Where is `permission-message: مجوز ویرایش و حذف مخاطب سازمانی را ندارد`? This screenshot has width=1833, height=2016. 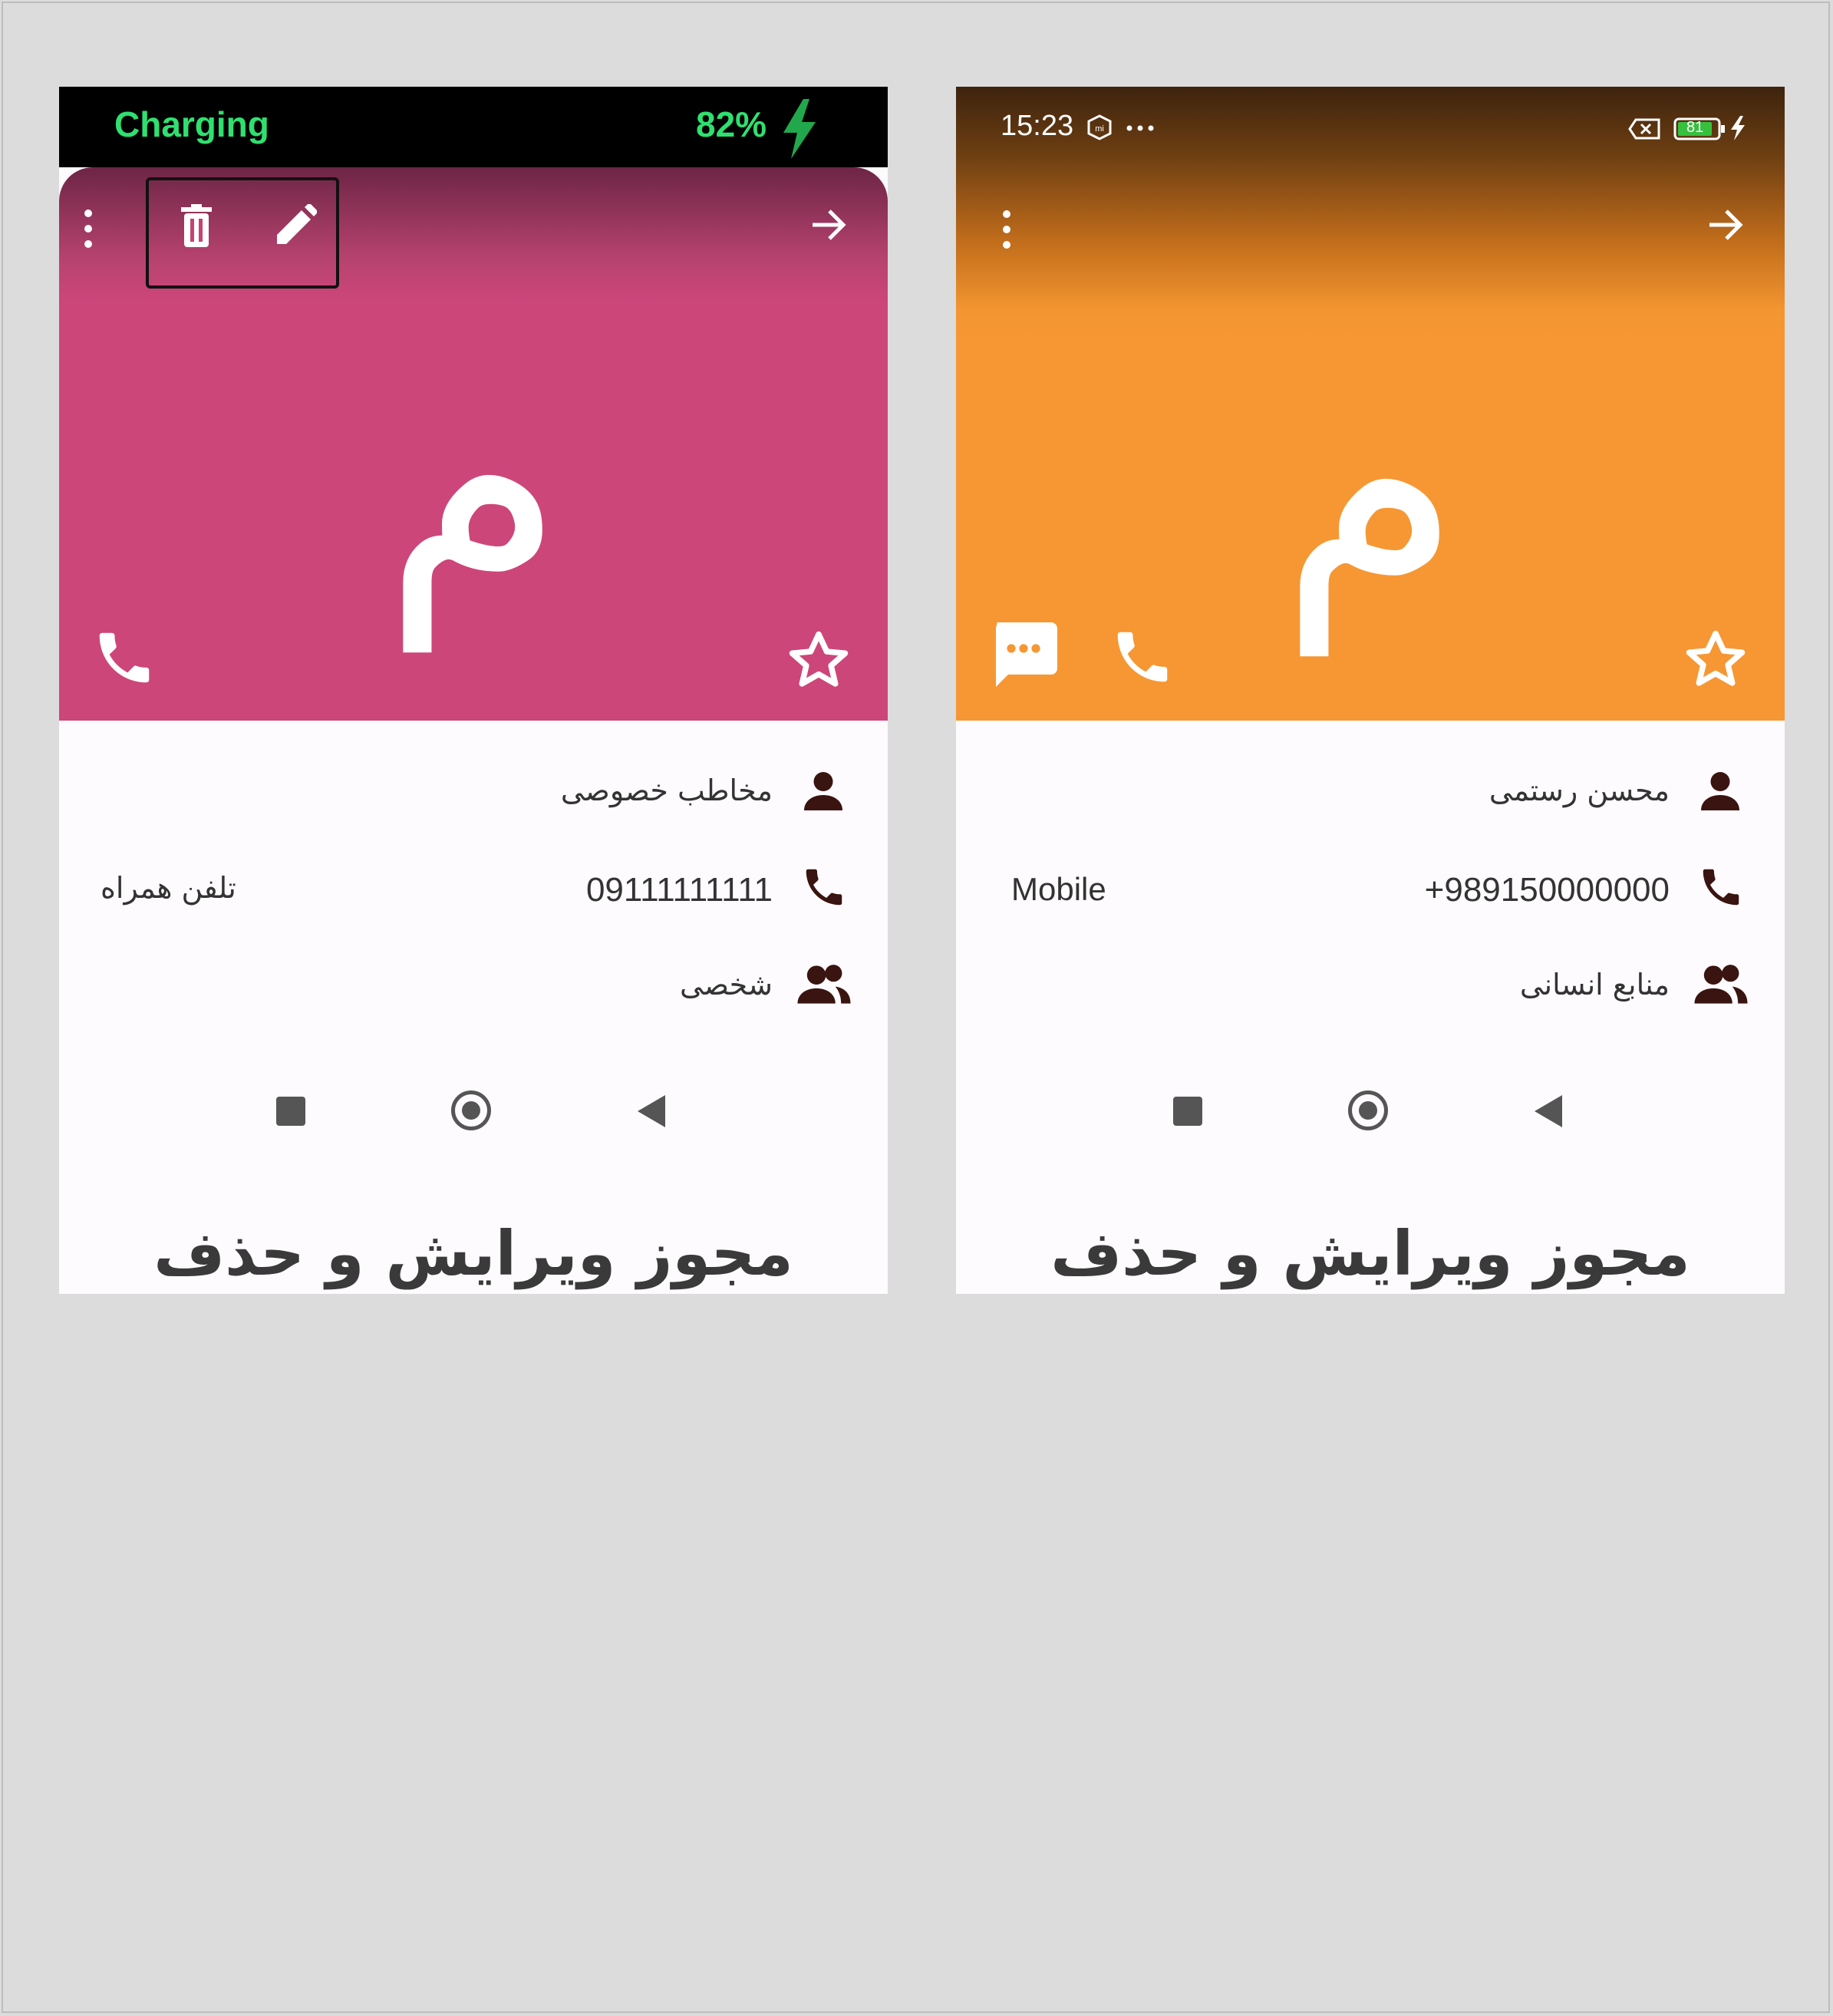
permission-message: مجوز ویرایش و حذف مخاطب سازمانی را ندارد is located at coordinates (1370, 1253).